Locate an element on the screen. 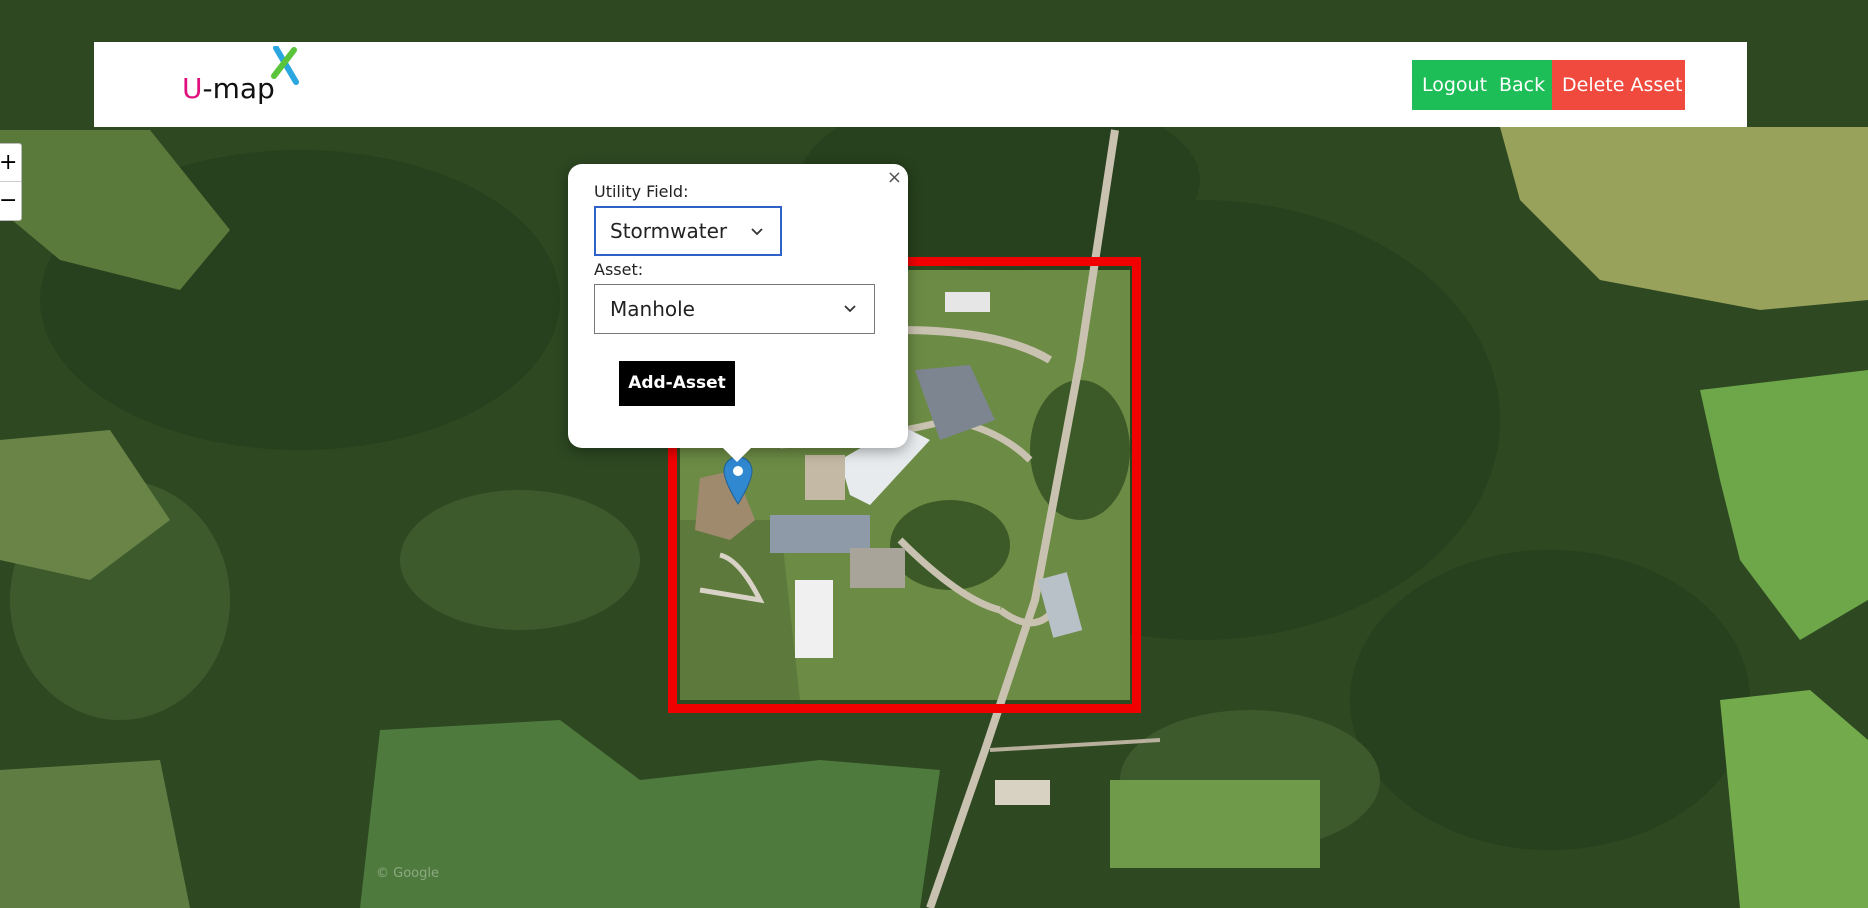  map-watermark: © Google is located at coordinates (407, 873).